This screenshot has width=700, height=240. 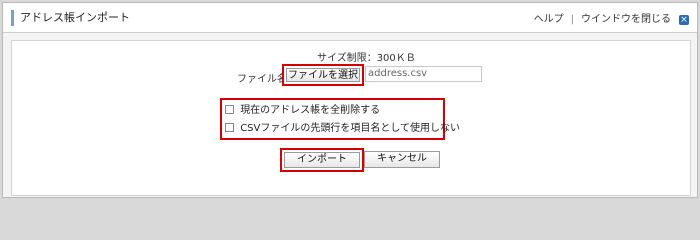 I want to click on file-label: ファイル名, so click(x=262, y=79).